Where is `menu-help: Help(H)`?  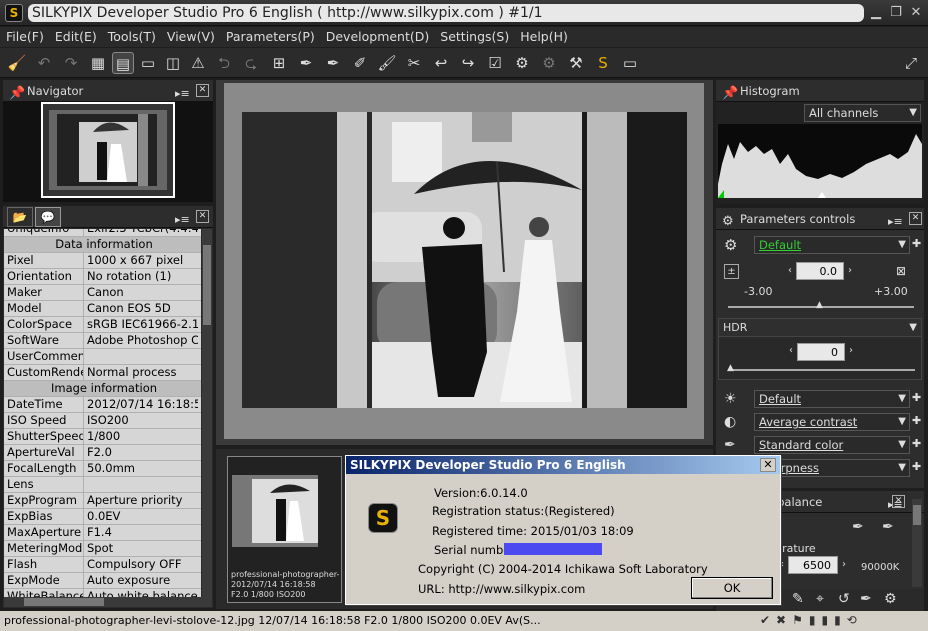 menu-help: Help(H) is located at coordinates (543, 35).